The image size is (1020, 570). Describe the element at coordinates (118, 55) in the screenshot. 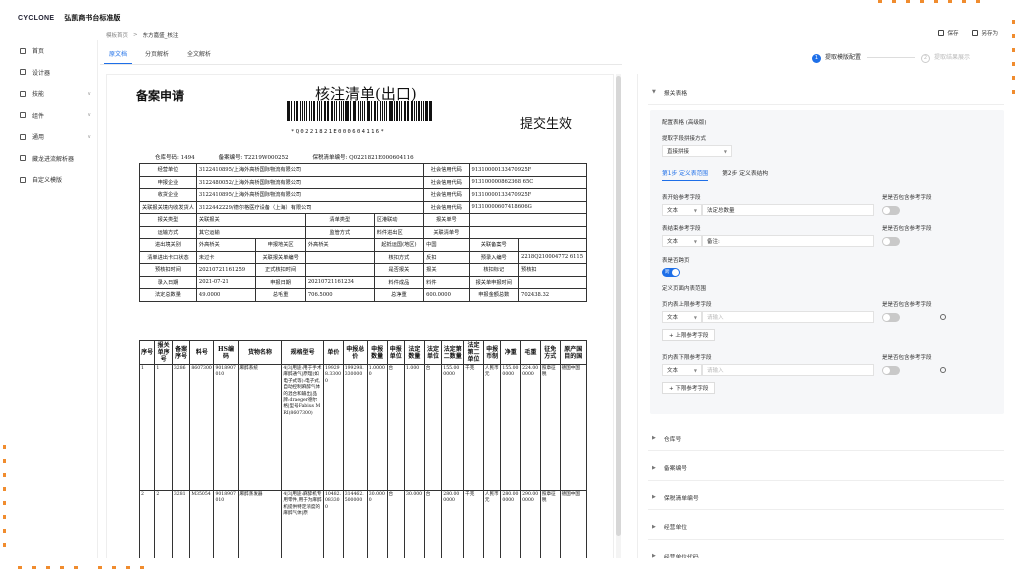

I see `tab-original: 原文档` at that location.